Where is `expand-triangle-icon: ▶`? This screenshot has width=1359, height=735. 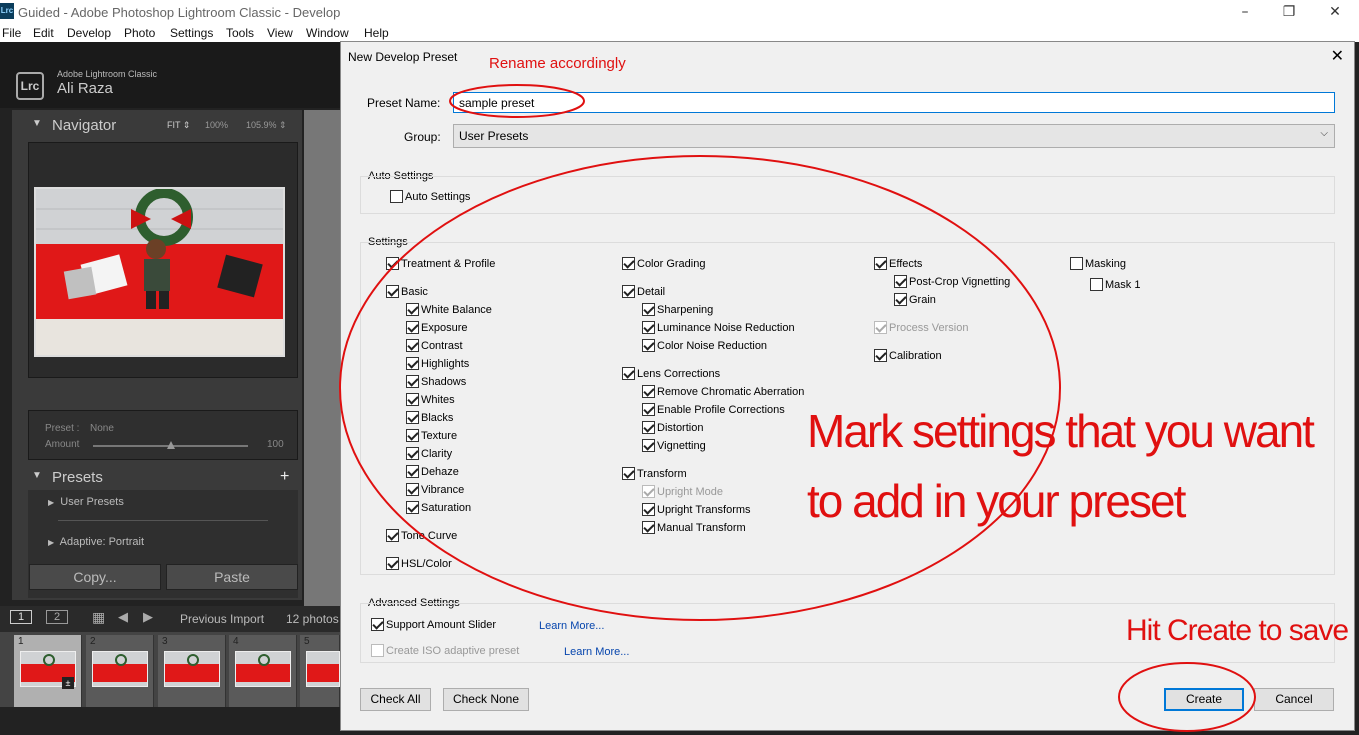 expand-triangle-icon: ▶ is located at coordinates (51, 502).